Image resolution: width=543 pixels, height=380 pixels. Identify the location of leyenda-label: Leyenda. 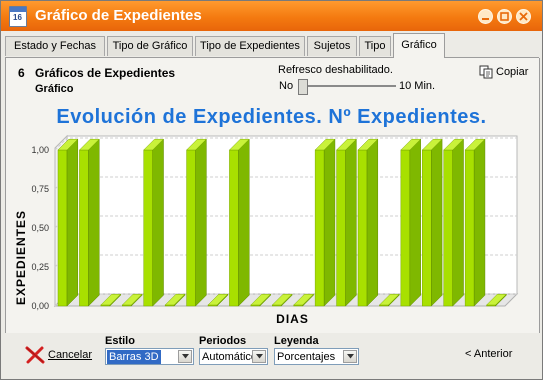
(296, 341).